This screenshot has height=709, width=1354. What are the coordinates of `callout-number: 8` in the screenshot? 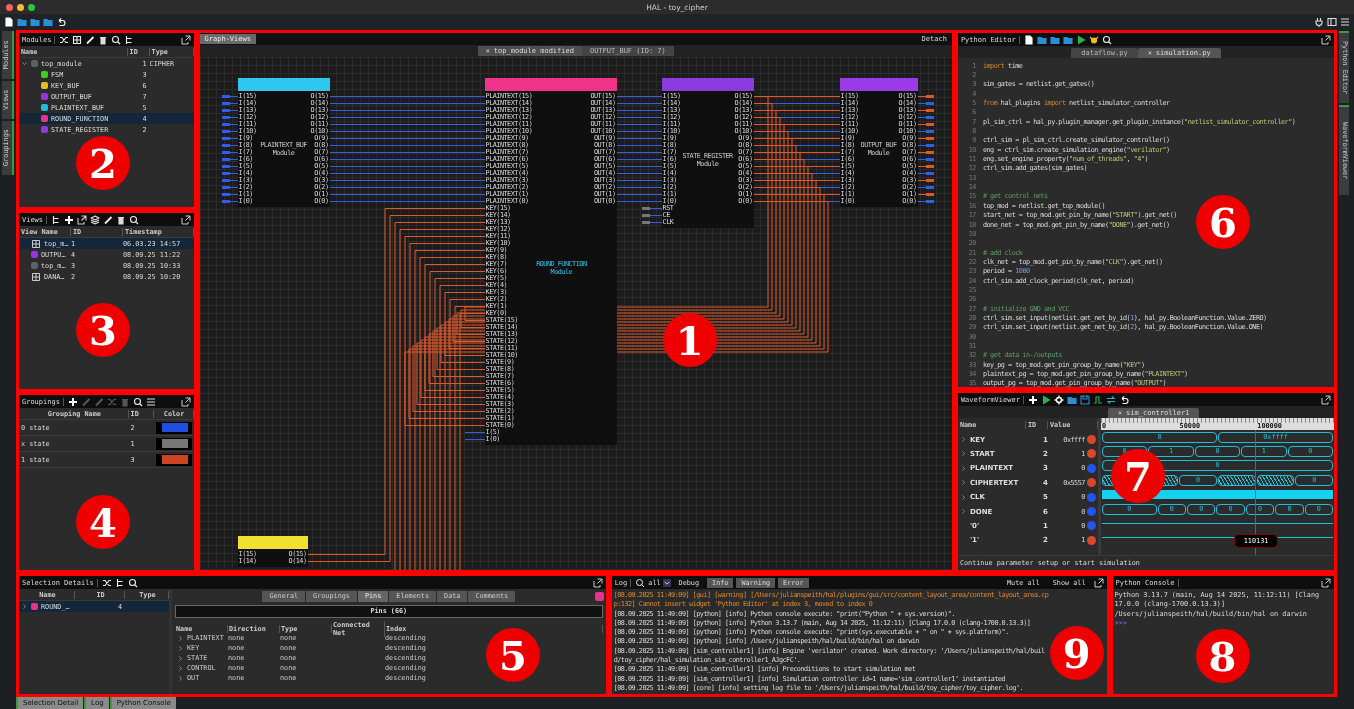 It's located at (1222, 656).